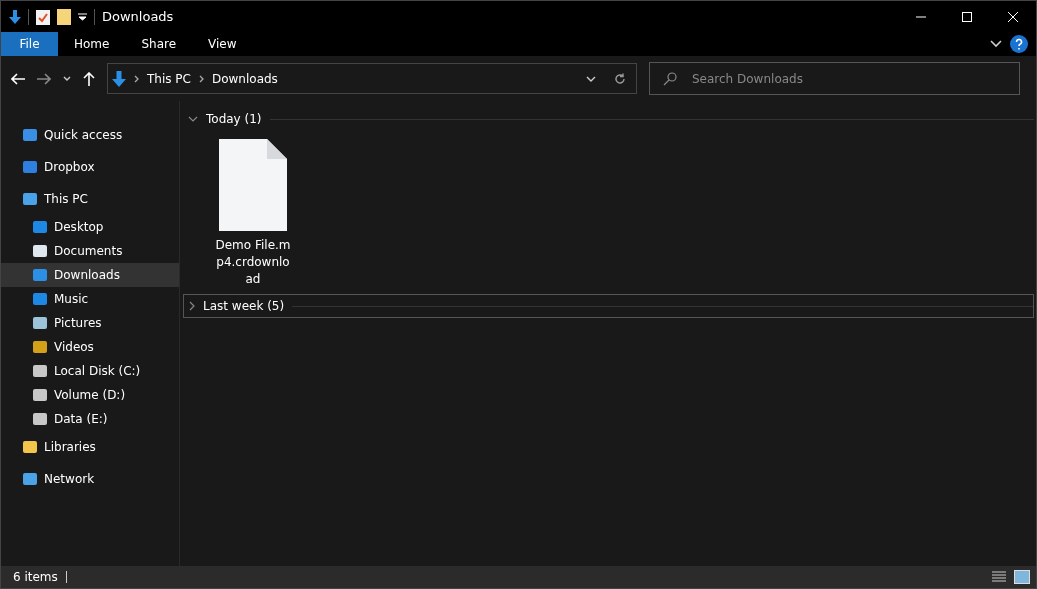 This screenshot has width=1037, height=589. I want to click on sidebar-item: Data (E:), so click(90, 419).